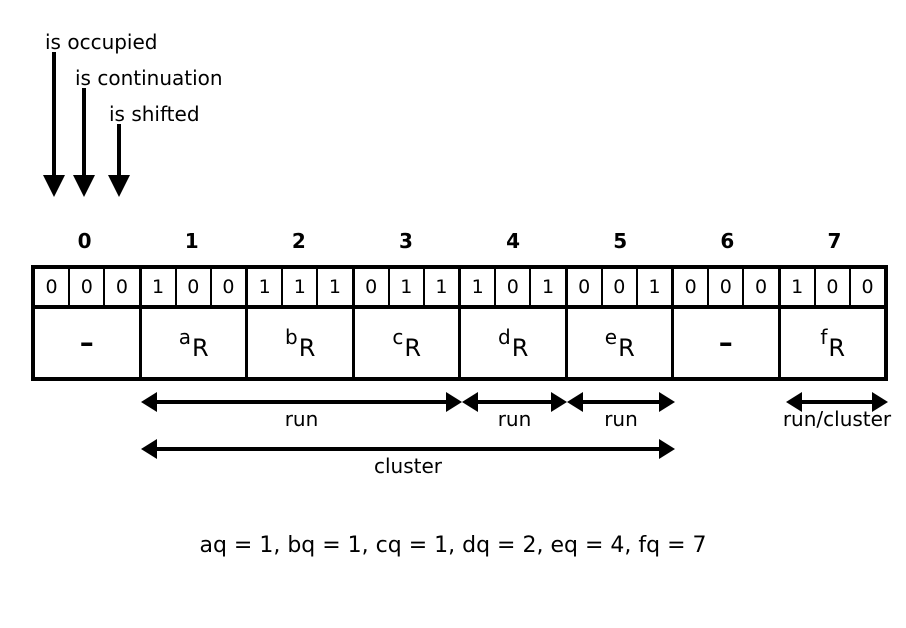  What do you see at coordinates (301, 419) in the screenshot?
I see `measure-caption-run-1: run` at bounding box center [301, 419].